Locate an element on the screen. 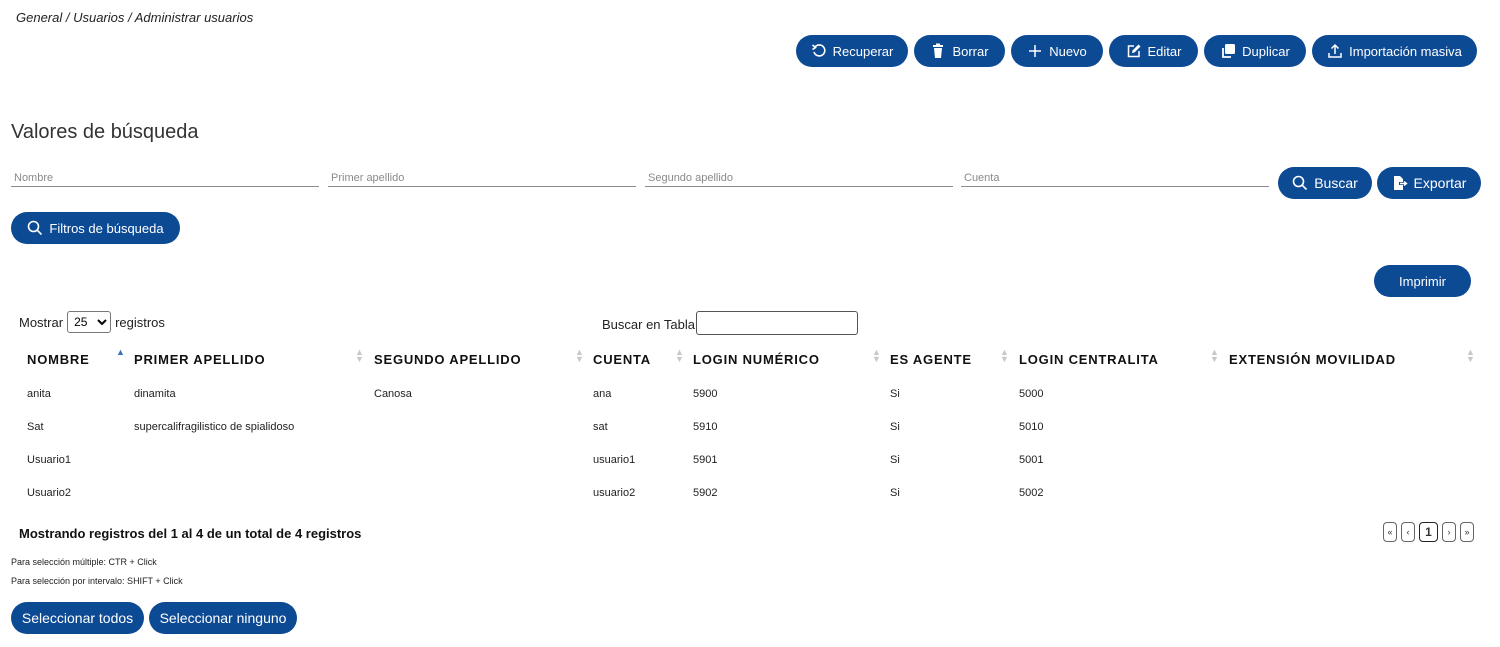 The height and width of the screenshot is (647, 1500). cell-cuenta: ana is located at coordinates (602, 394).